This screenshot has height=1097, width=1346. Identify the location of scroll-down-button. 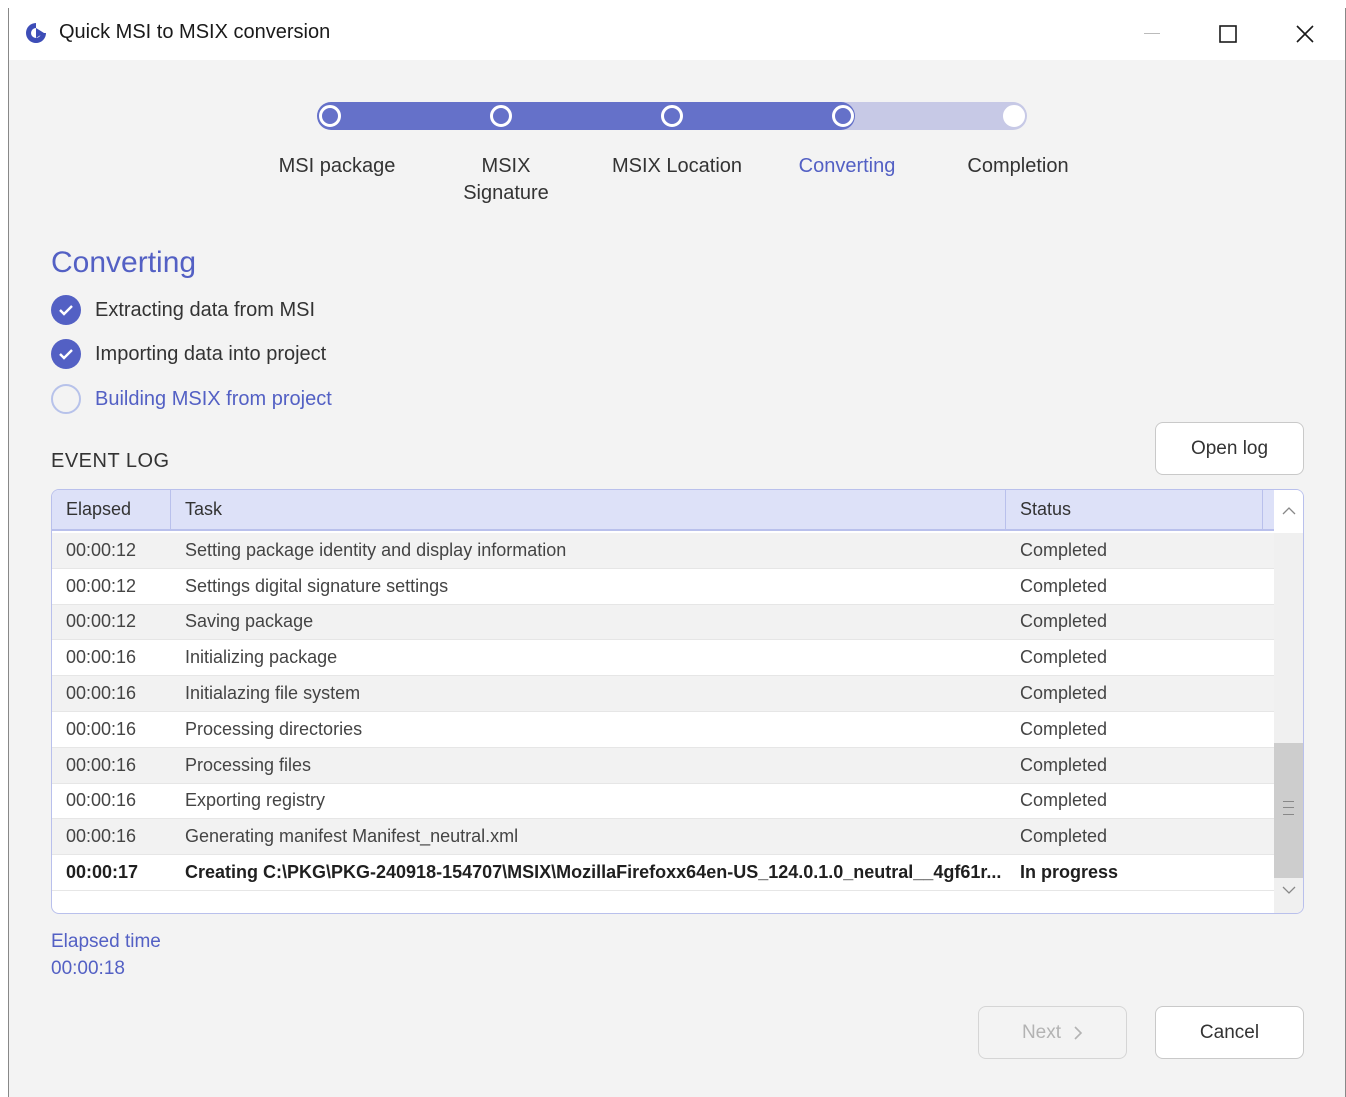
(1288, 890).